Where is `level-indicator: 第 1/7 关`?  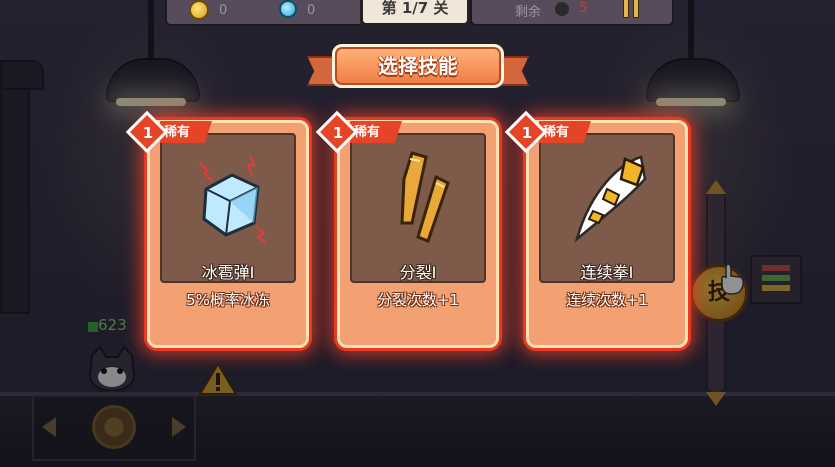 level-indicator: 第 1/7 关 is located at coordinates (415, 13).